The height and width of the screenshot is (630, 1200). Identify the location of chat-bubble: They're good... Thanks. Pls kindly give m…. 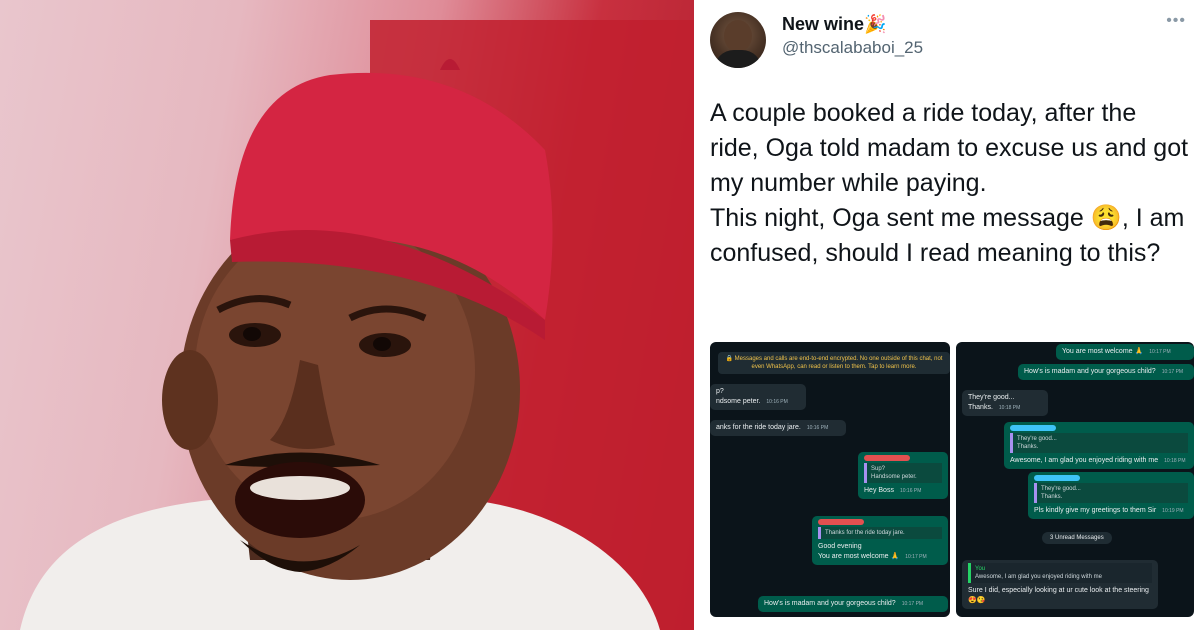
(1111, 495).